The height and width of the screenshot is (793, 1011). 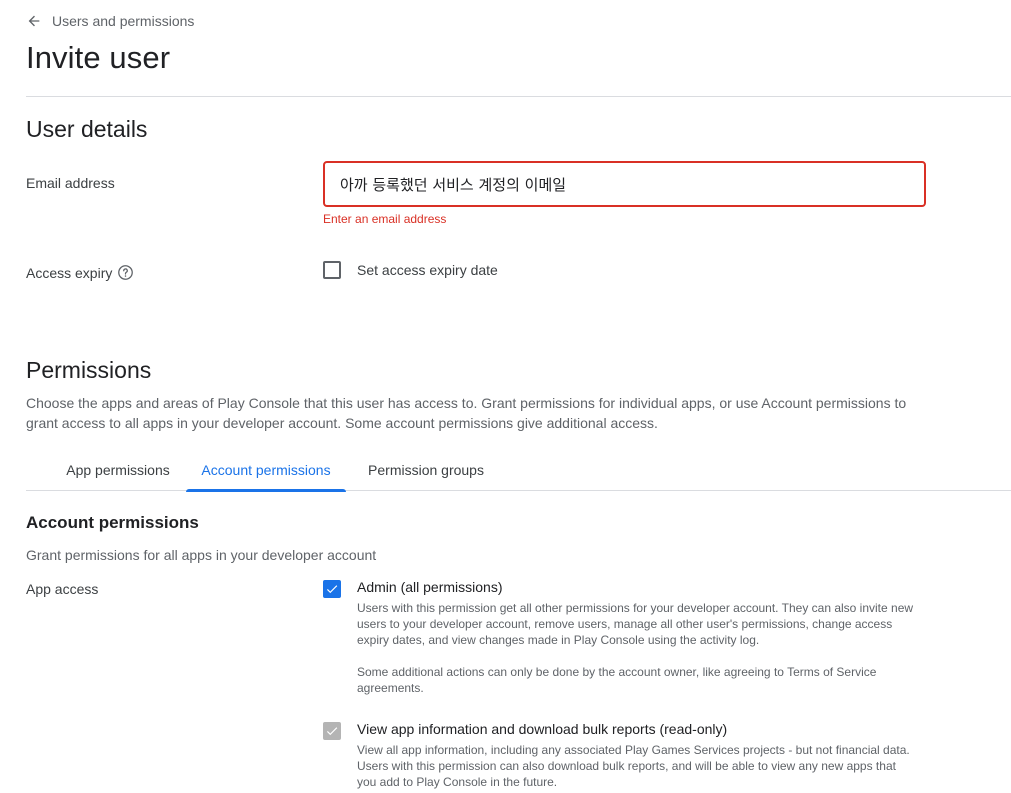 I want to click on access-expiry-label-text: Access expiry, so click(x=69, y=272).